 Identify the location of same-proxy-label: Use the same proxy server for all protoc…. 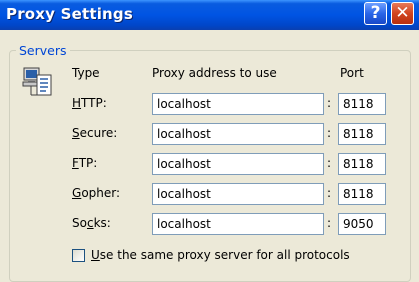
(220, 255).